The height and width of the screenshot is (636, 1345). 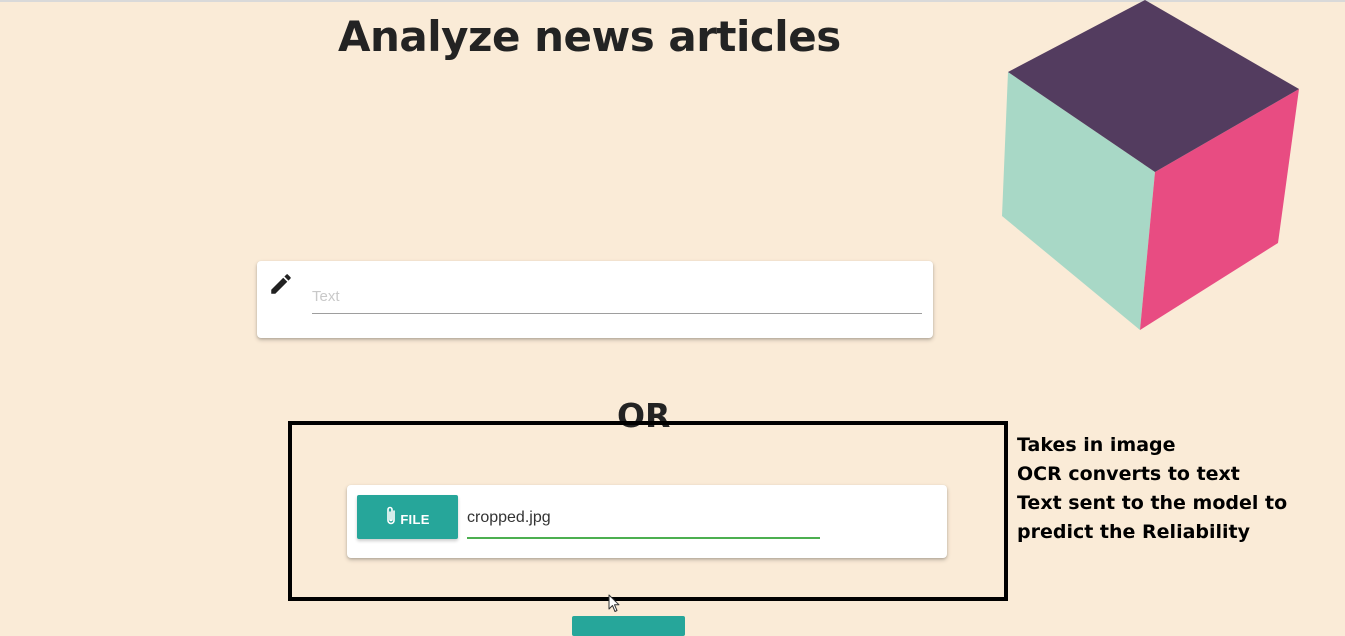 What do you see at coordinates (1150, 165) in the screenshot?
I see `cube-graphic` at bounding box center [1150, 165].